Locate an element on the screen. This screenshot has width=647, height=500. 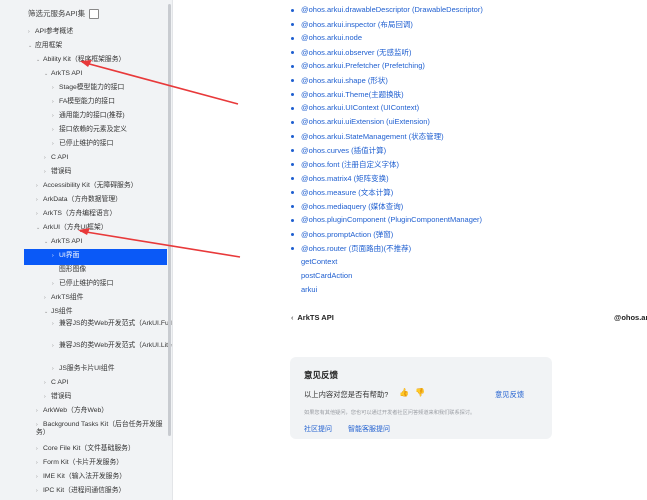
sidebar-item: › Accessibility Kit（无障碍服务） is located at coordinates (86, 186).